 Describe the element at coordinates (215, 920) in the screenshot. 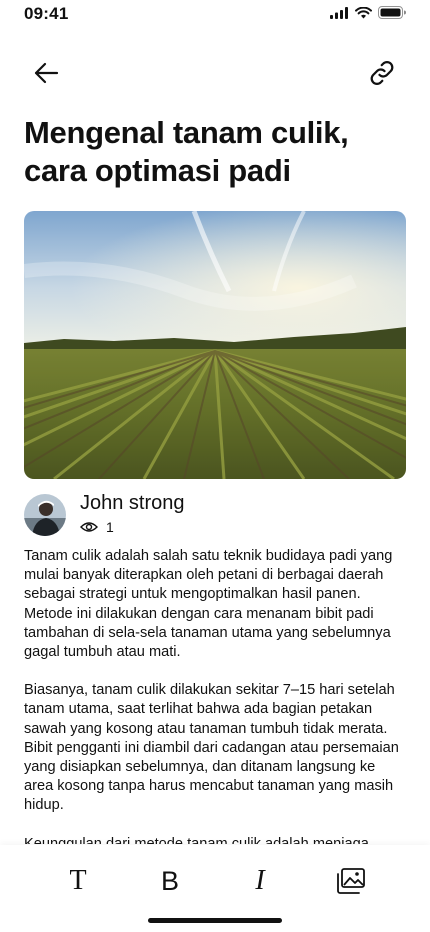

I see `home-indicator` at that location.